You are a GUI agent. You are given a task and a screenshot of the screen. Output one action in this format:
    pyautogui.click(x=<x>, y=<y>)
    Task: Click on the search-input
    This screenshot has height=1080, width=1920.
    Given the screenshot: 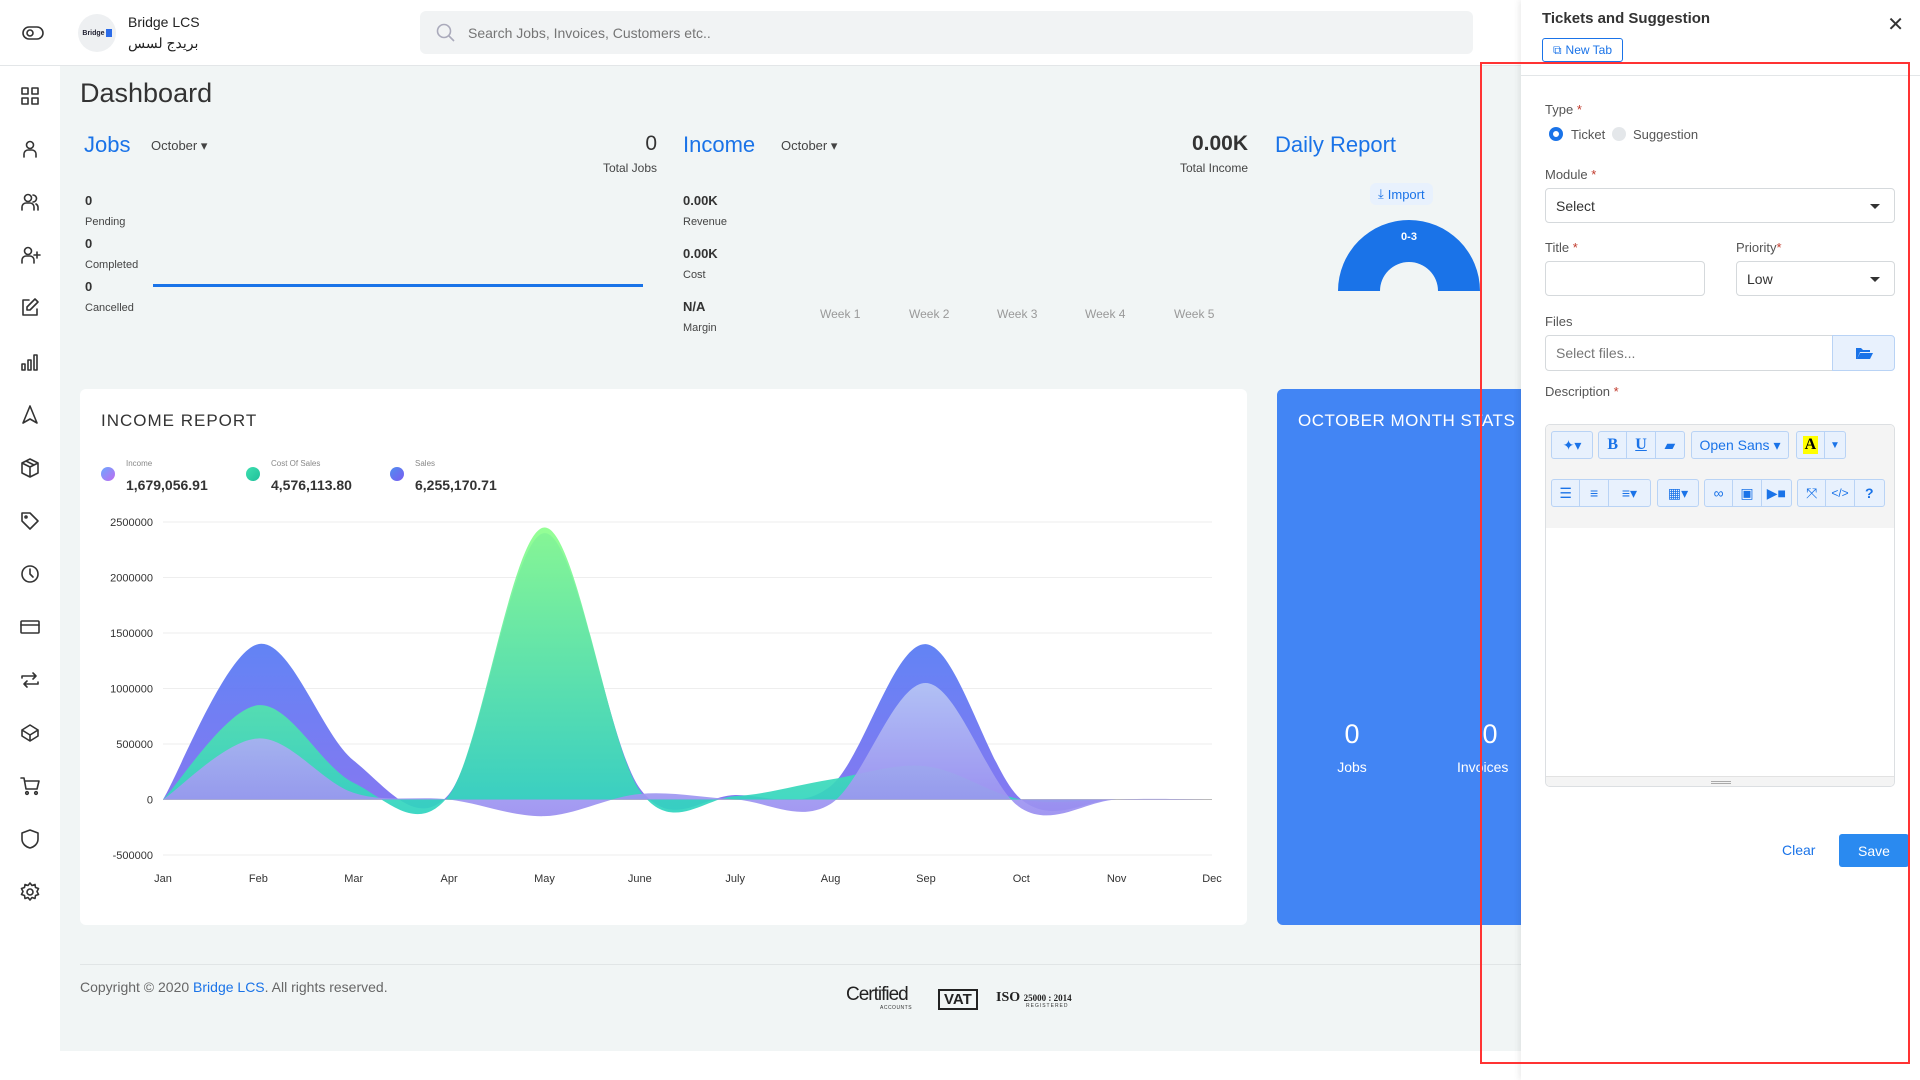 What is the action you would take?
    pyautogui.click(x=958, y=32)
    